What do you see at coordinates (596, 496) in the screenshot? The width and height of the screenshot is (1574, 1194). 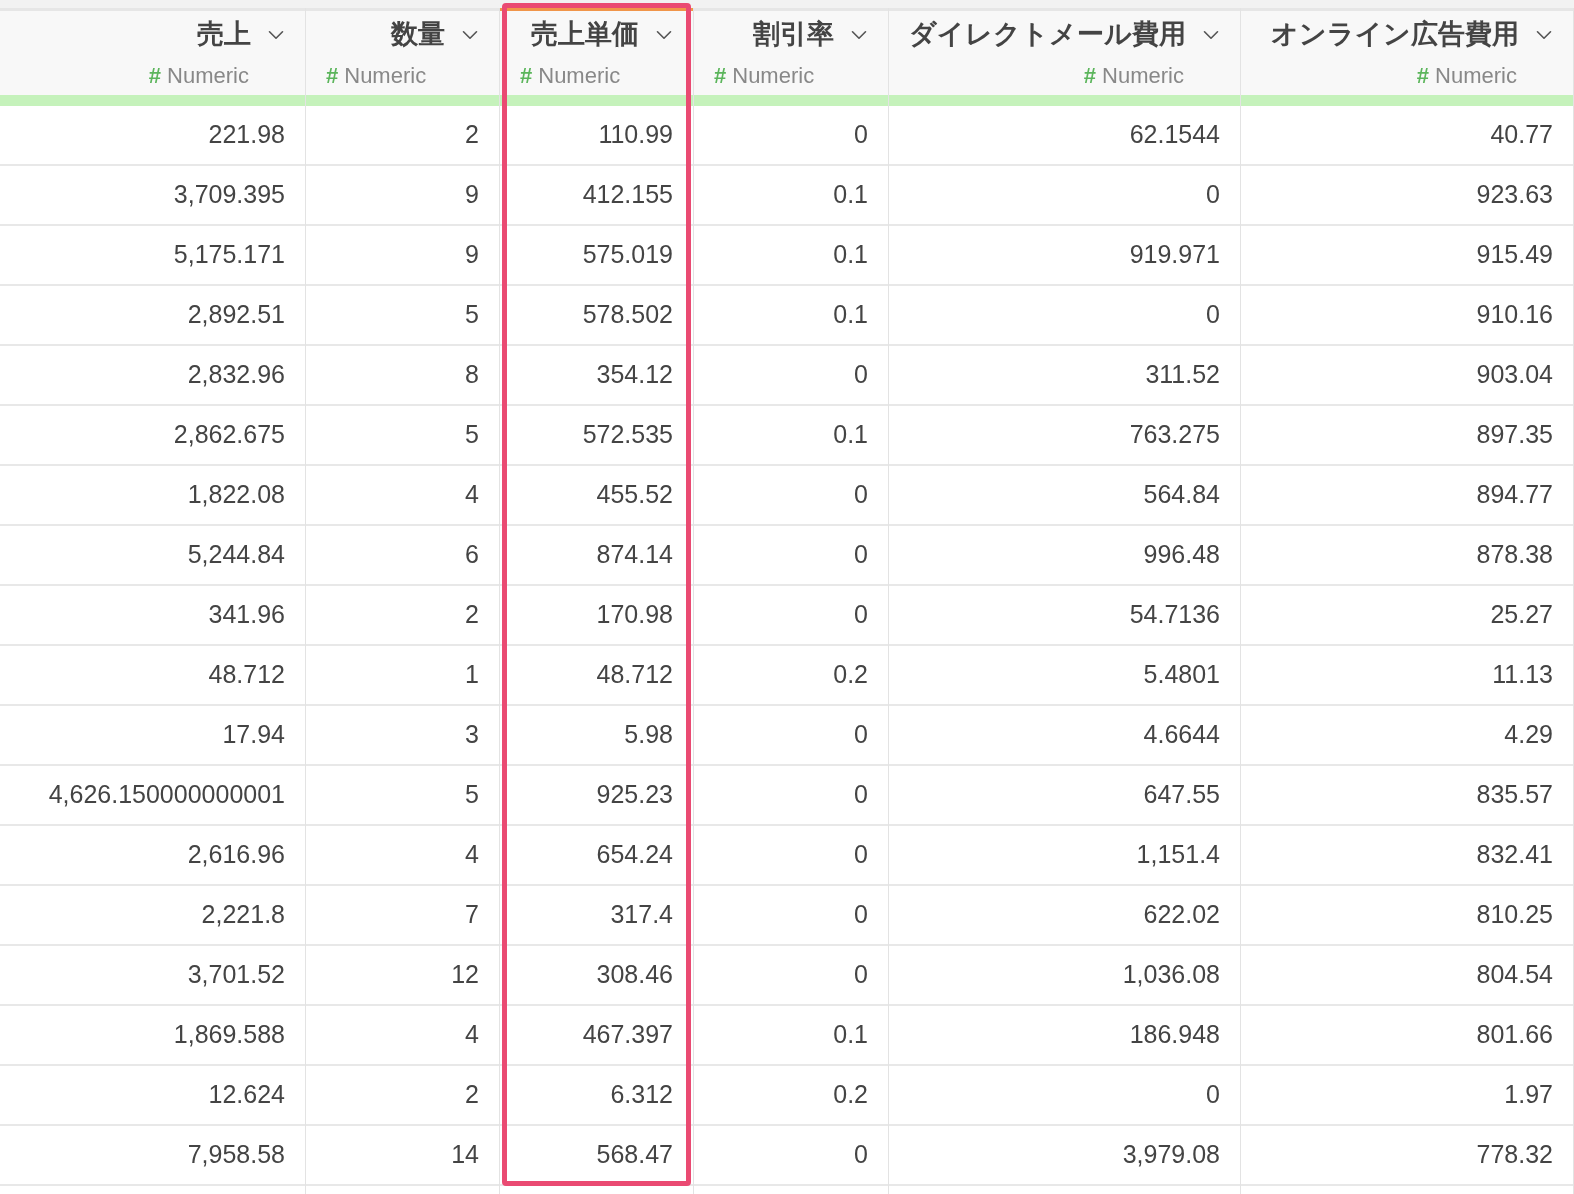 I see `table-cell: 455.52` at bounding box center [596, 496].